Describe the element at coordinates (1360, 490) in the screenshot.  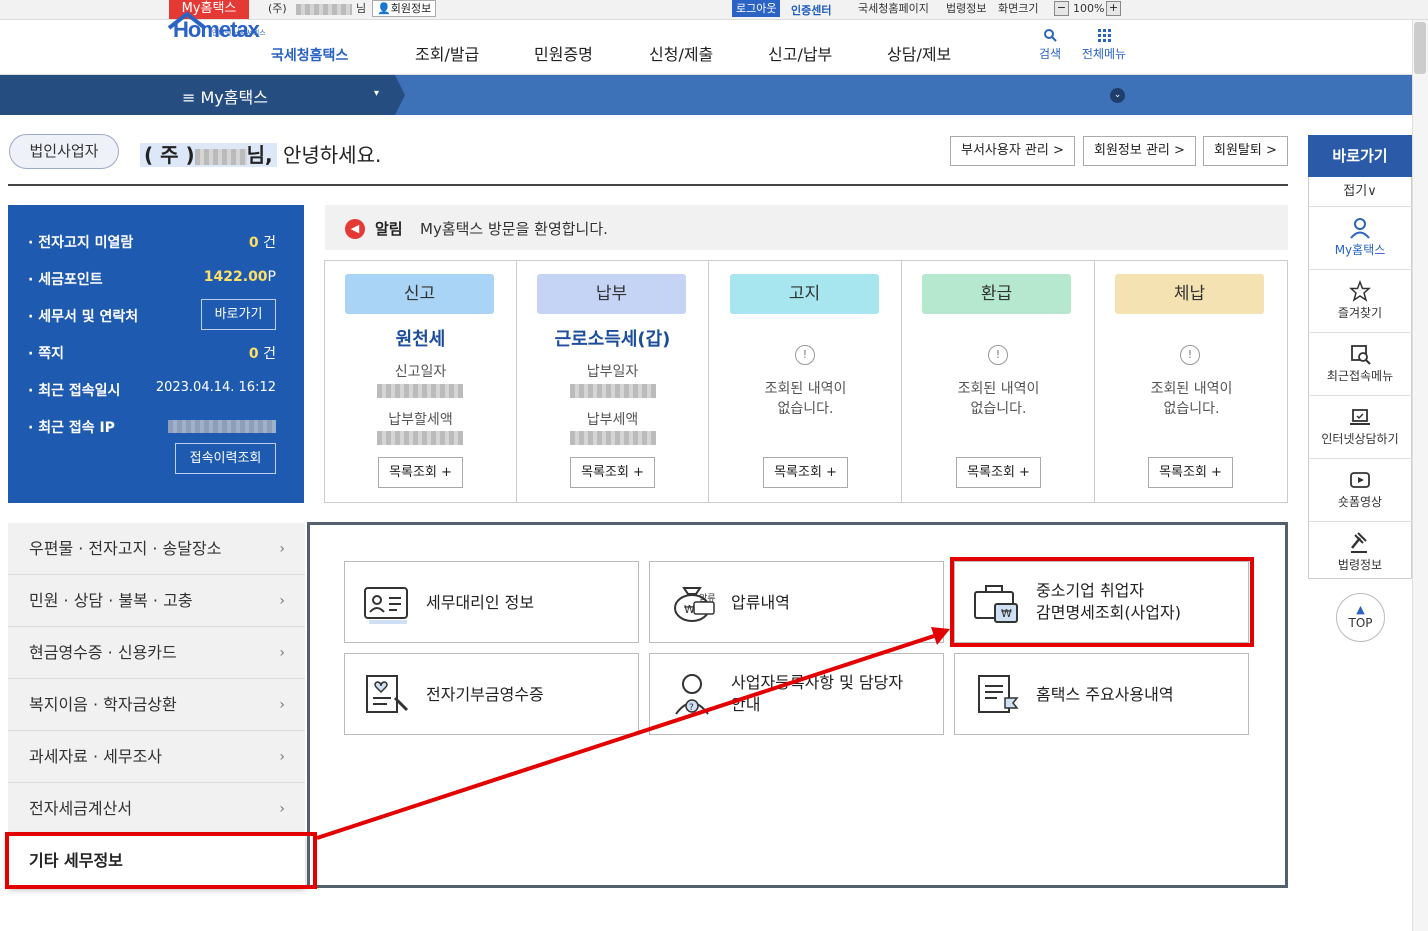
I see `quick-short-video: 숏폼영상` at that location.